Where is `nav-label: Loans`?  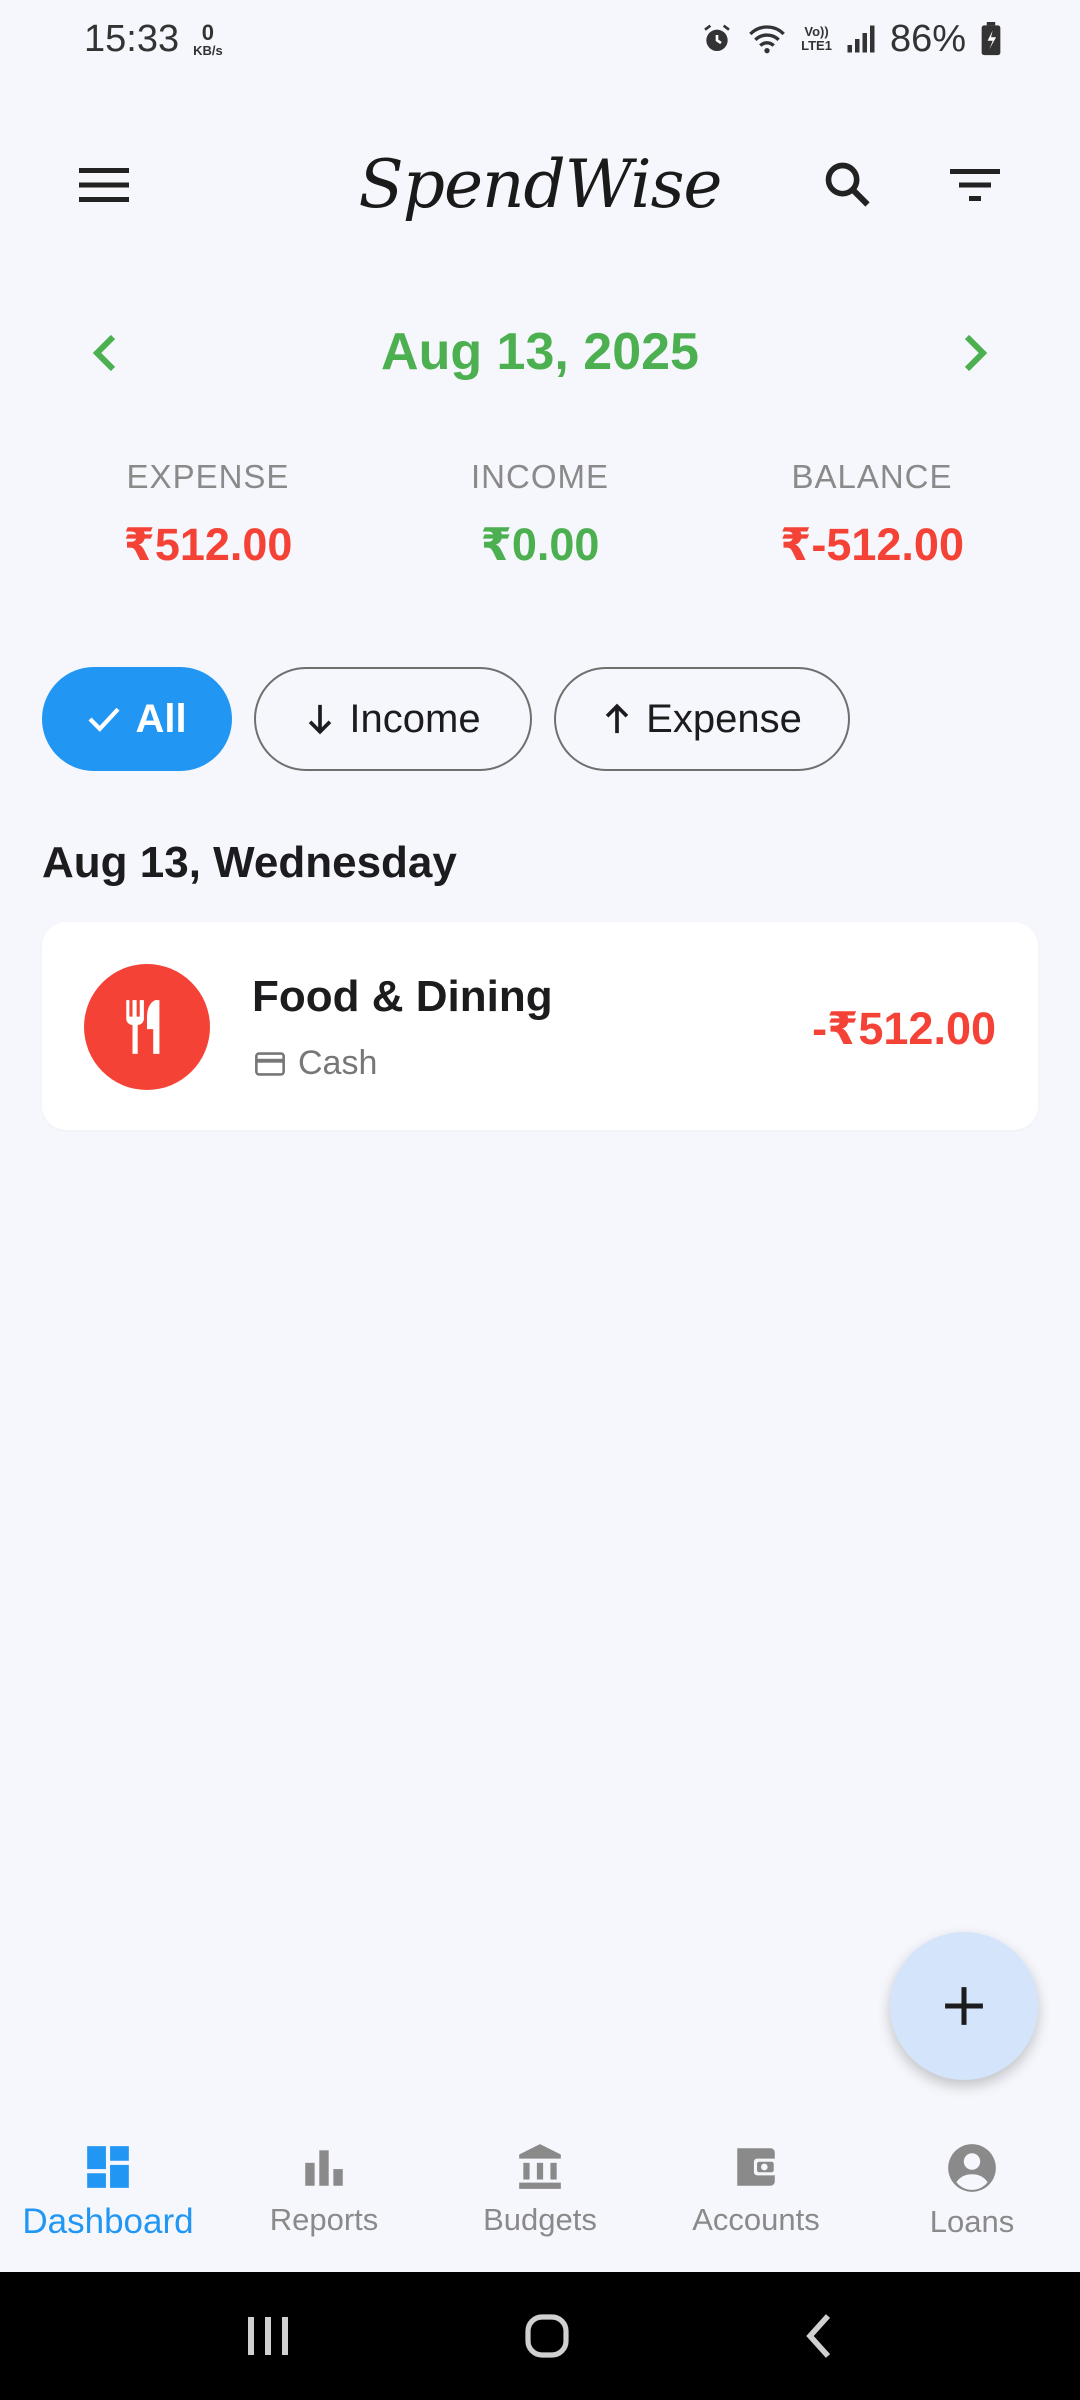
nav-label: Loans is located at coordinates (972, 2221).